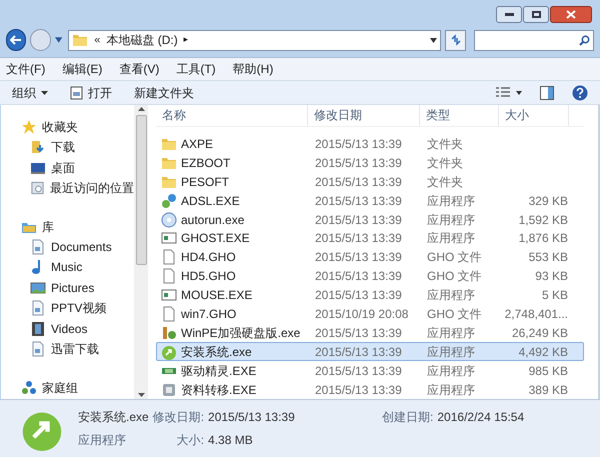  I want to click on open-file-icon, so click(76, 93).